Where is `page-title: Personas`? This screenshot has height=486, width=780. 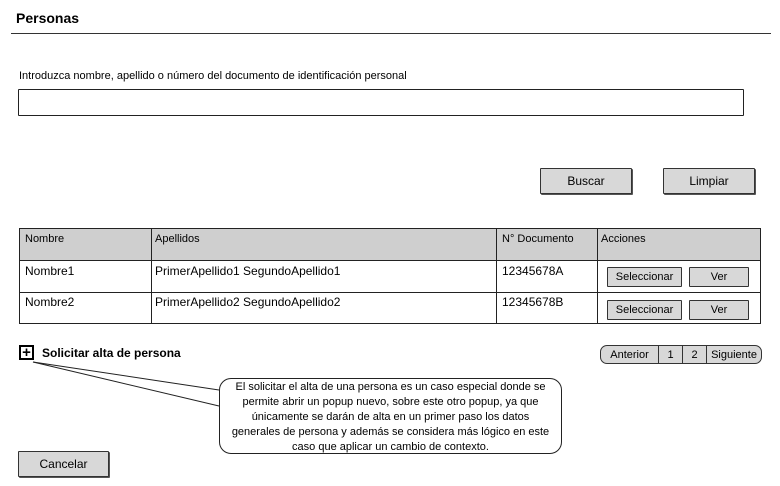
page-title: Personas is located at coordinates (48, 18).